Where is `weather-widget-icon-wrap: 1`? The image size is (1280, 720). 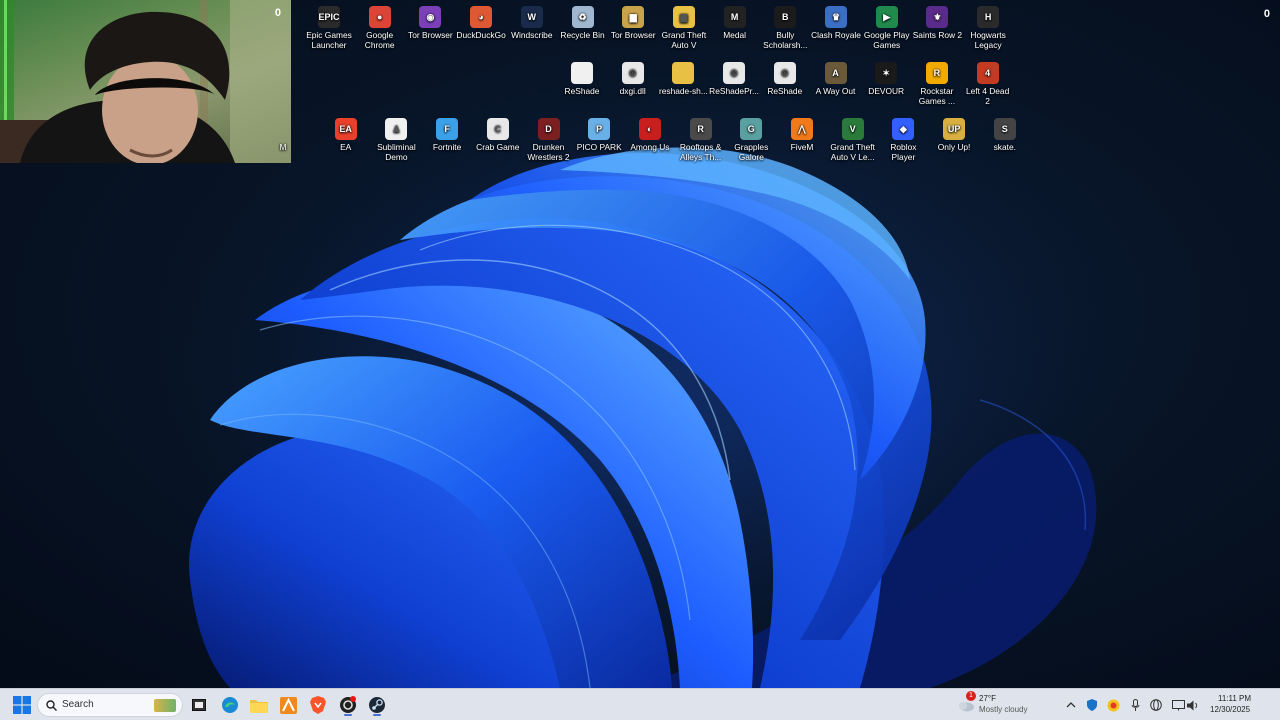
weather-widget-icon-wrap: 1 is located at coordinates (966, 704).